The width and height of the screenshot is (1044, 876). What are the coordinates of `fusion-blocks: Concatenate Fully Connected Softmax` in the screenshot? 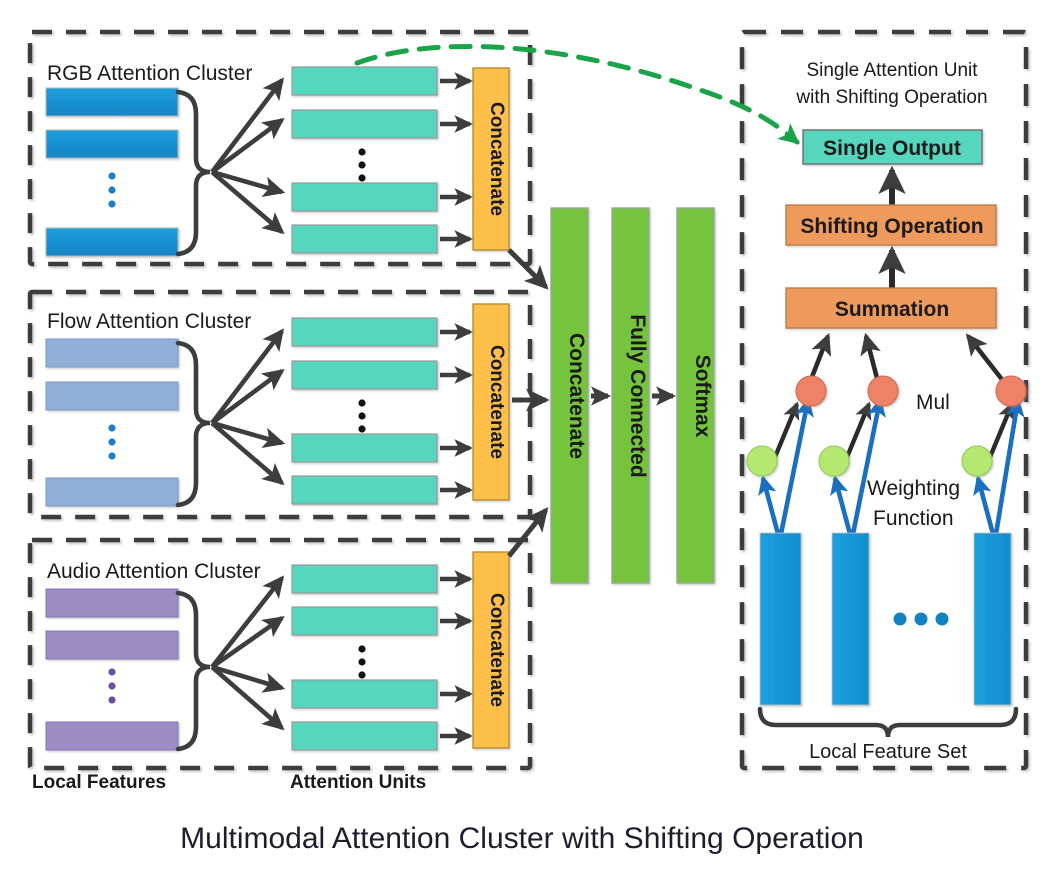 It's located at (632, 395).